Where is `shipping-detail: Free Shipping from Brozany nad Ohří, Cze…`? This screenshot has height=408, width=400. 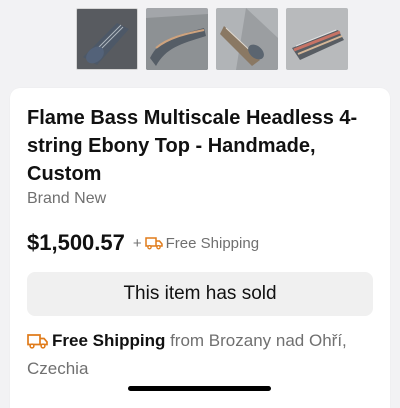
shipping-detail: Free Shipping from Brozany nad Ohří, Cze… is located at coordinates (192, 354).